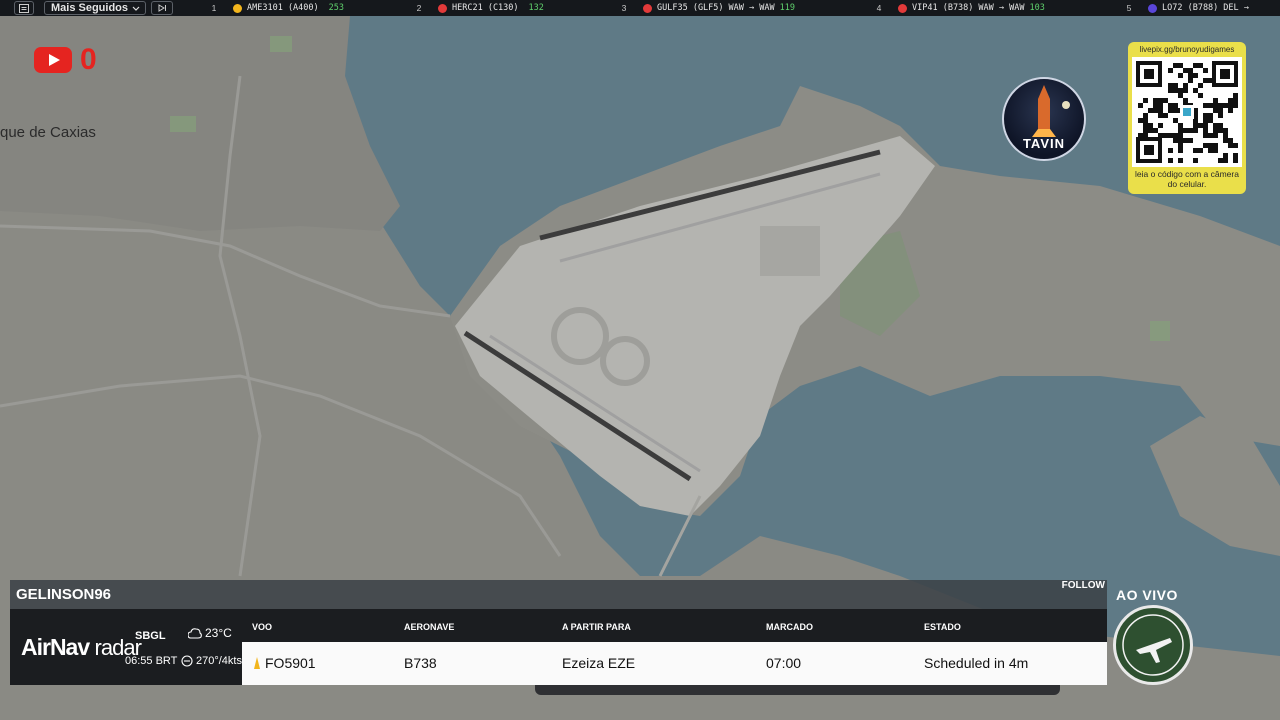  What do you see at coordinates (290, 663) in the screenshot?
I see `flight-number-text: FO5901` at bounding box center [290, 663].